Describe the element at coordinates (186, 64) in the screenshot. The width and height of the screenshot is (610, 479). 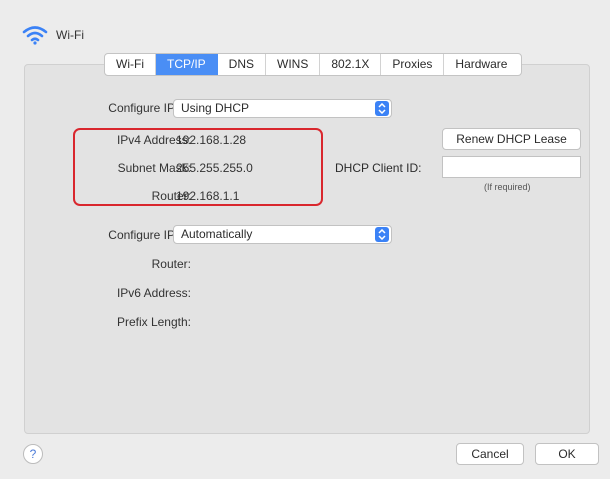
I see `tab-tcp-ip: TCP/IP` at that location.